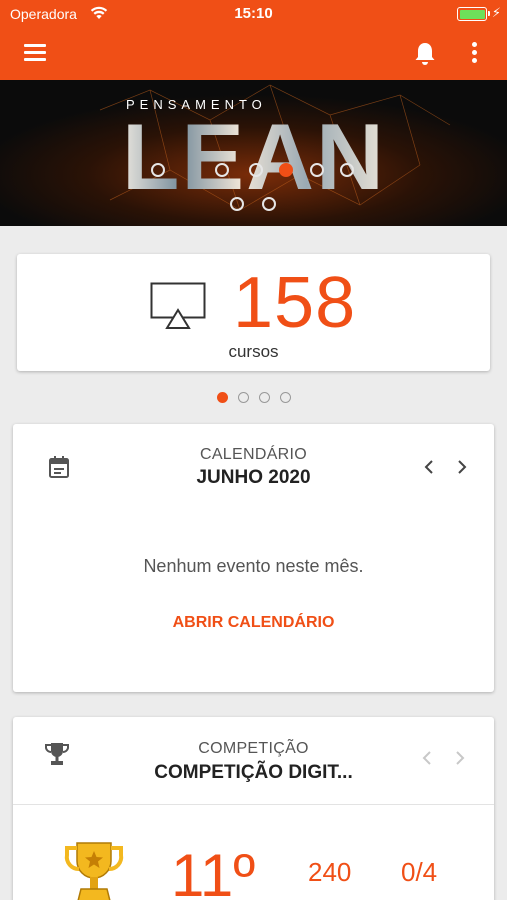 The height and width of the screenshot is (900, 507). I want to click on courses-card: 158 cursos, so click(253, 312).